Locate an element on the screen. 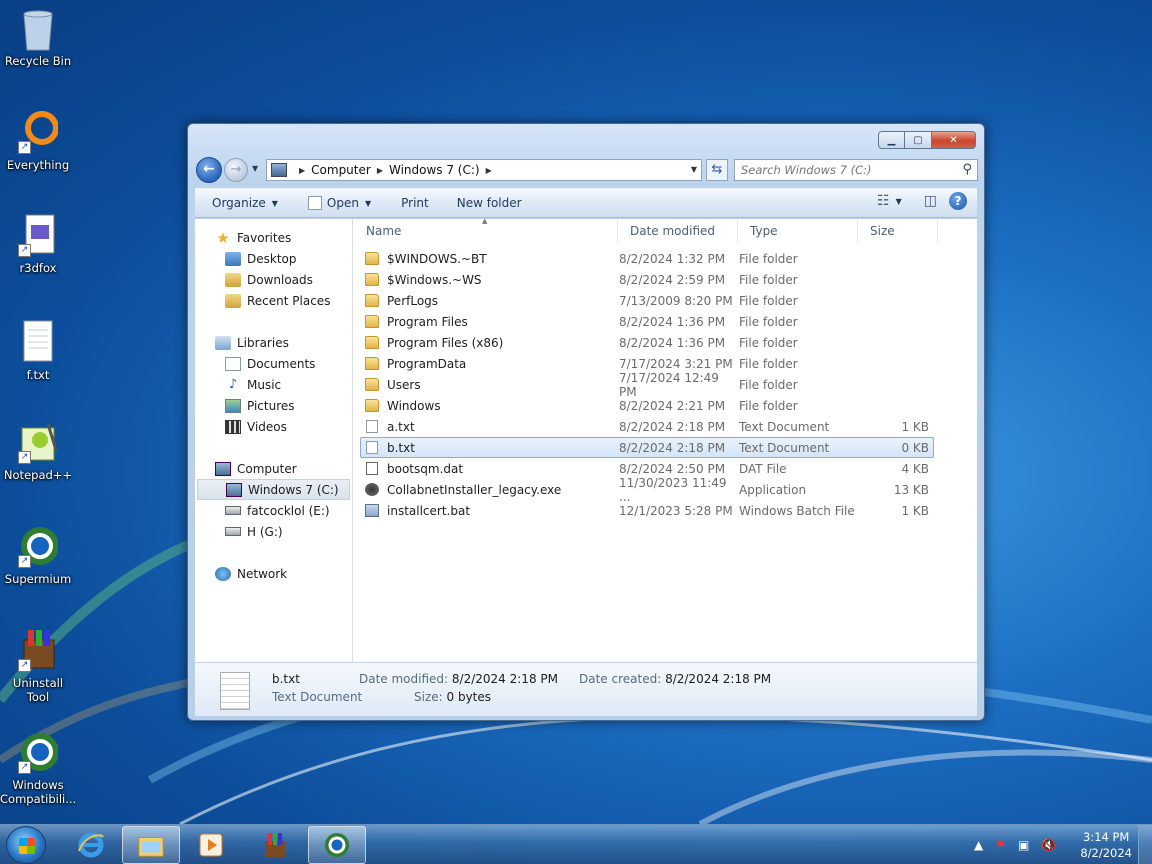 The height and width of the screenshot is (864, 1152). maximize-button: ▢ is located at coordinates (918, 140).